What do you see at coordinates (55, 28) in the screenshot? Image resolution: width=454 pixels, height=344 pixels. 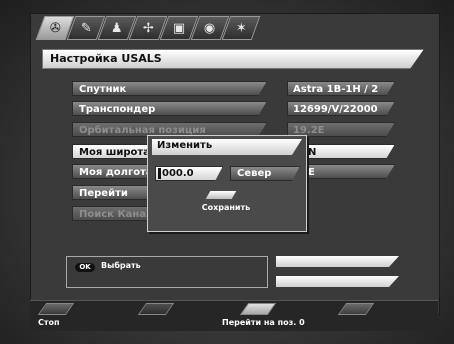 I see `satellite-dish-icon: ✇` at bounding box center [55, 28].